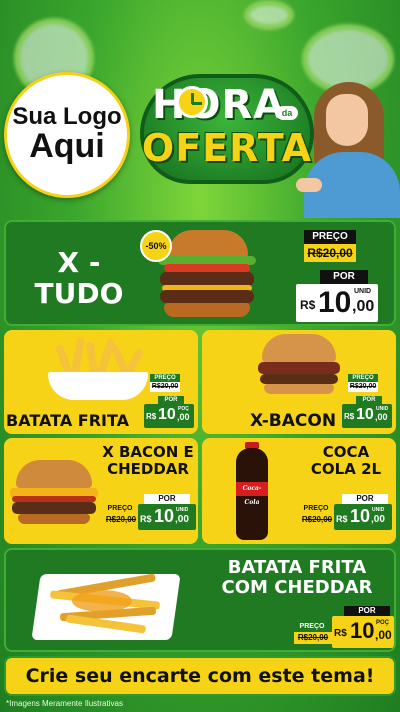 This screenshot has width=400, height=712. What do you see at coordinates (79, 278) in the screenshot?
I see `product-name: X - TUDO` at bounding box center [79, 278].